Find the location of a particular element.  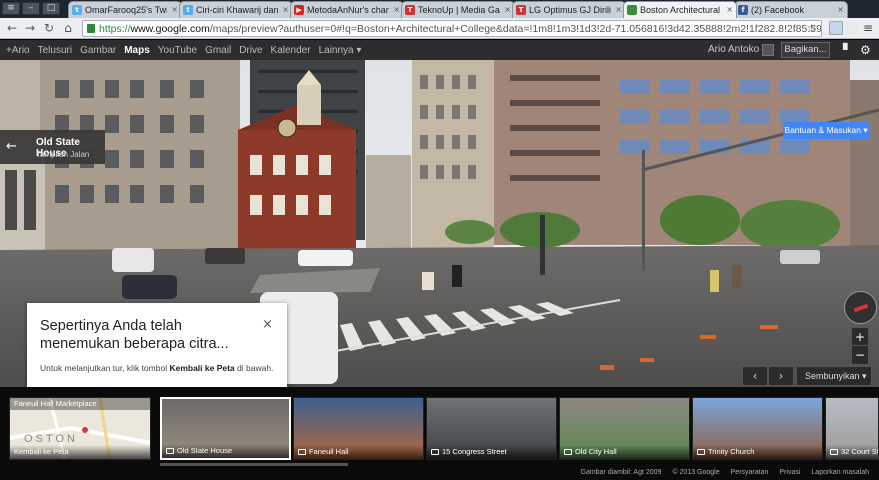

user-name: Ario Antoko is located at coordinates (733, 49).